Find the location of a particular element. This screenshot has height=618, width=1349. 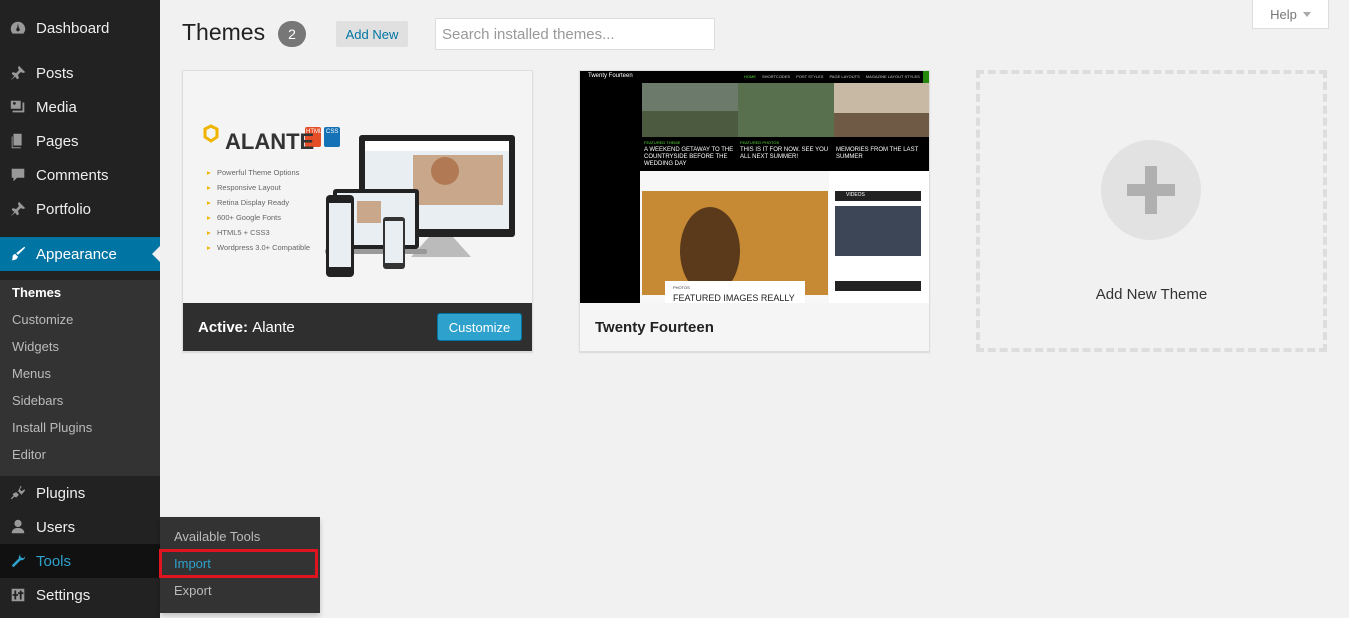

wrench-icon is located at coordinates (18, 561).